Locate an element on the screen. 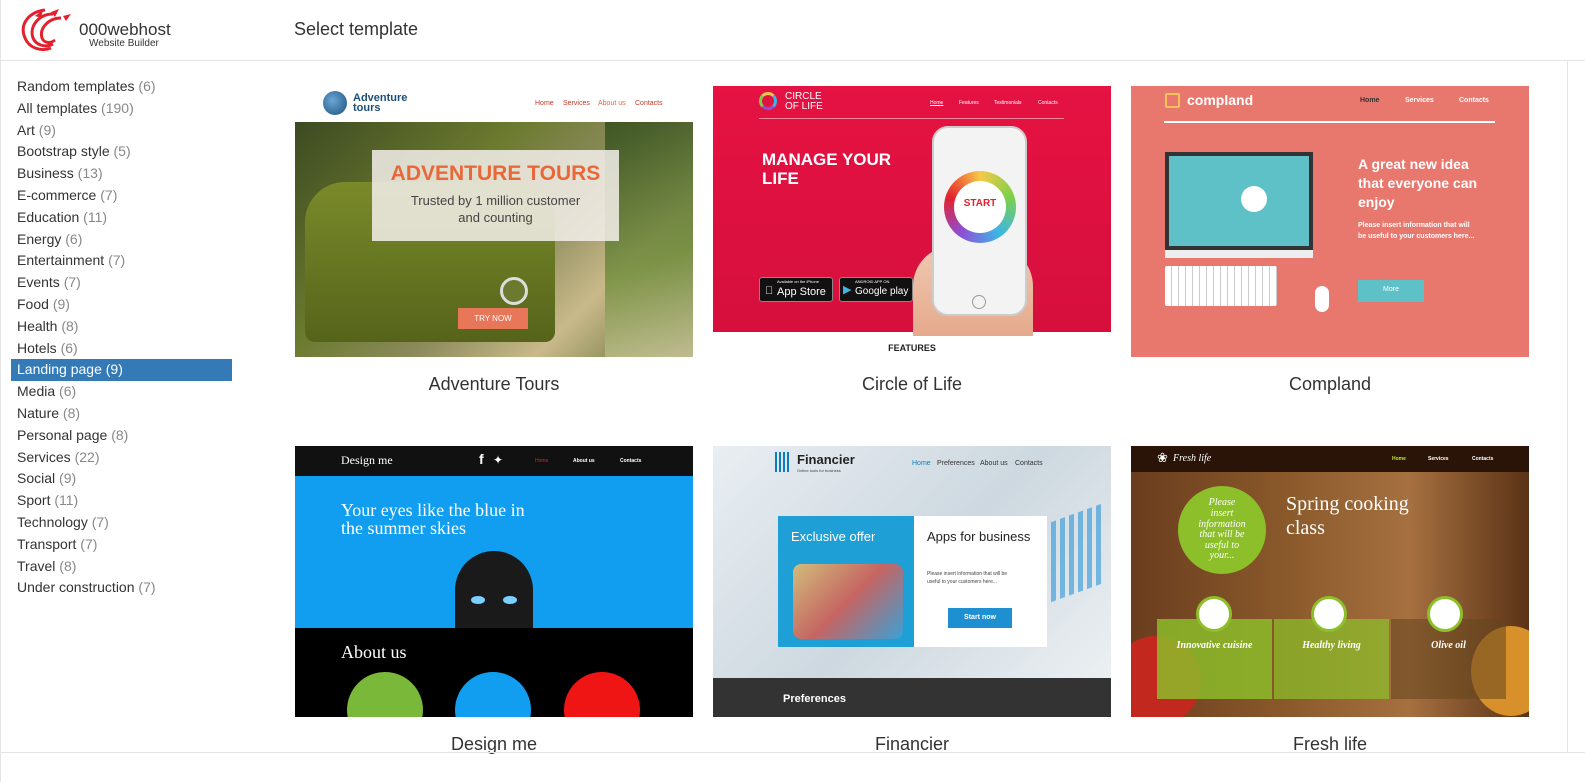  category-item: Art (9) is located at coordinates (121, 131).